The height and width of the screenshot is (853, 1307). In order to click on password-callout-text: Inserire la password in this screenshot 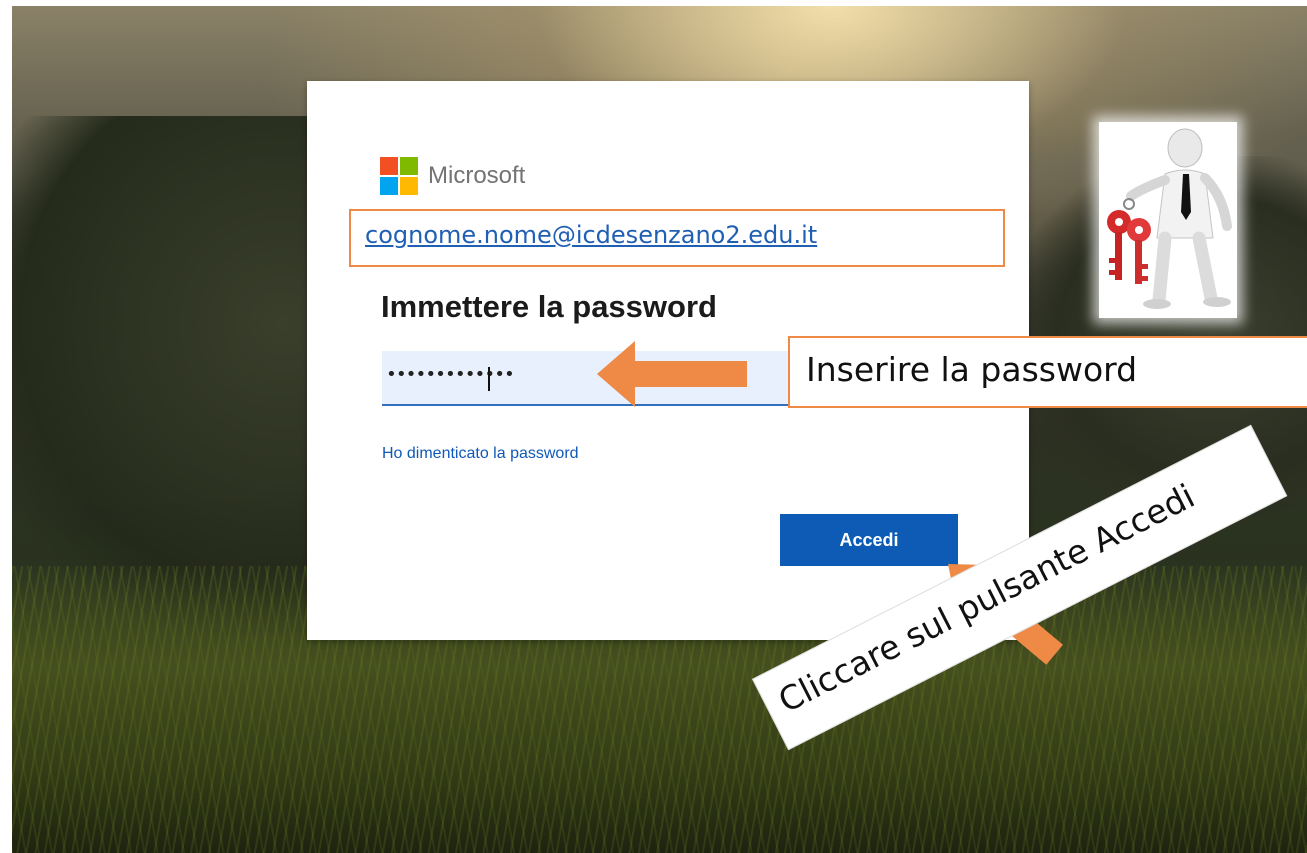, I will do `click(972, 369)`.